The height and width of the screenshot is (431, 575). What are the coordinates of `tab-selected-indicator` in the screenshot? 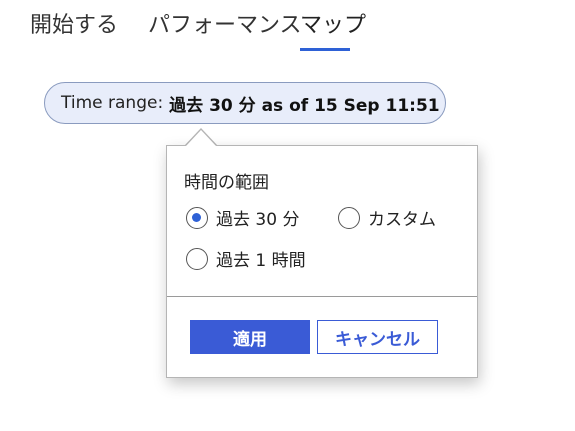 It's located at (325, 49).